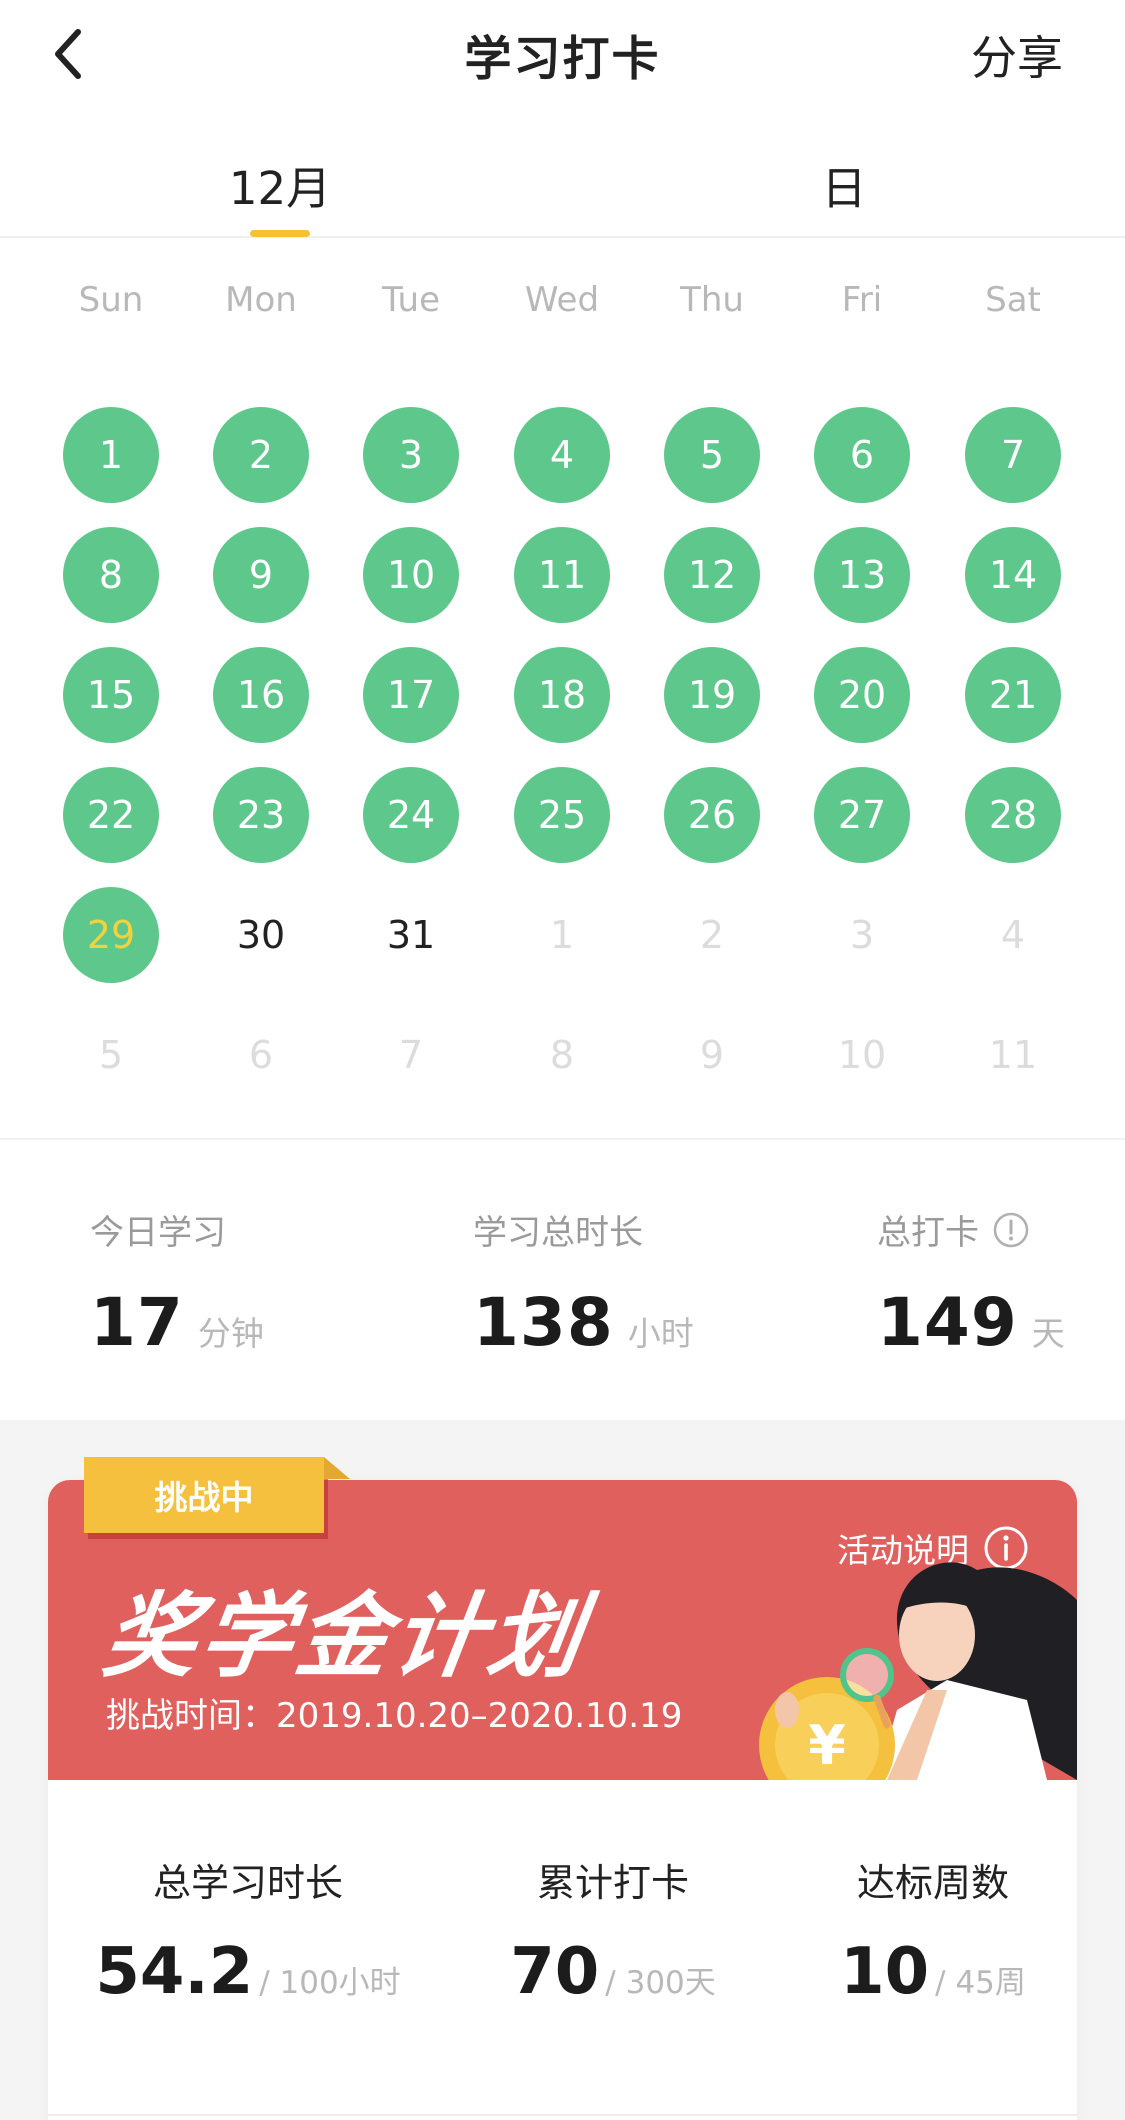  Describe the element at coordinates (158, 1233) in the screenshot. I see `stat-label: 今日学习` at that location.